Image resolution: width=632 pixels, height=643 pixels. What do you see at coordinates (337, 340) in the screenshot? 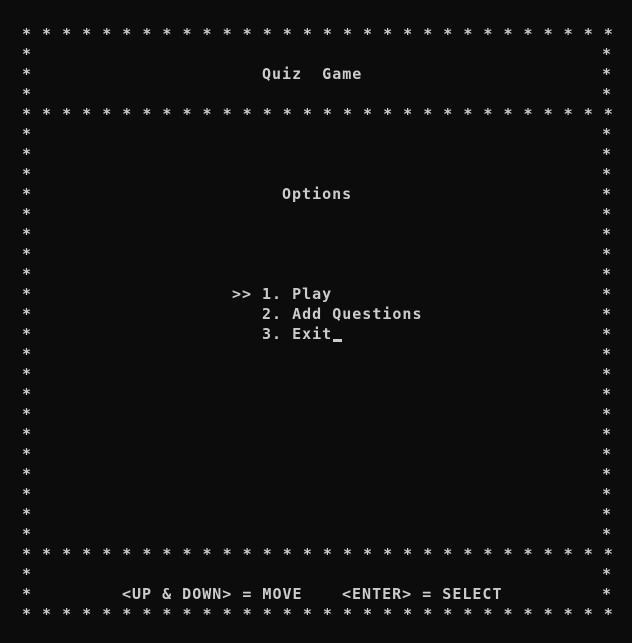
I see `text-cursor` at bounding box center [337, 340].